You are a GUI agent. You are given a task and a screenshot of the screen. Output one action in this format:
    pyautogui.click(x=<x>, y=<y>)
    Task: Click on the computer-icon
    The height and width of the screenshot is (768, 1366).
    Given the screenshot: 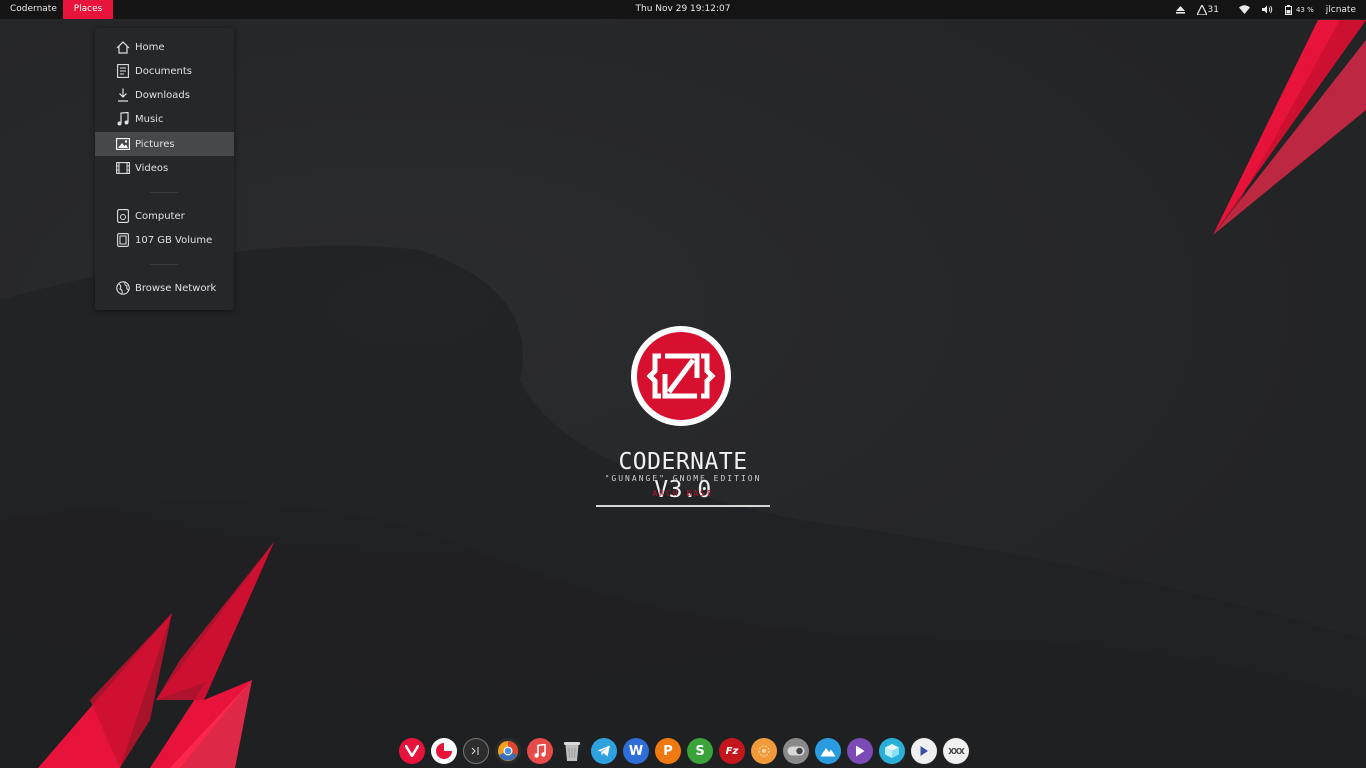 What is the action you would take?
    pyautogui.click(x=123, y=216)
    